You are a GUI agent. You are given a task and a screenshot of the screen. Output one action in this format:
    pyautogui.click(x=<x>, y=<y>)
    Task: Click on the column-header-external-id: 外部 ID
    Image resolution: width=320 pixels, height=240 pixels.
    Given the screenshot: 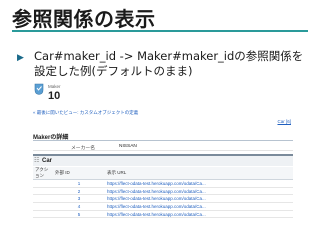 What is the action you would take?
    pyautogui.click(x=79, y=173)
    